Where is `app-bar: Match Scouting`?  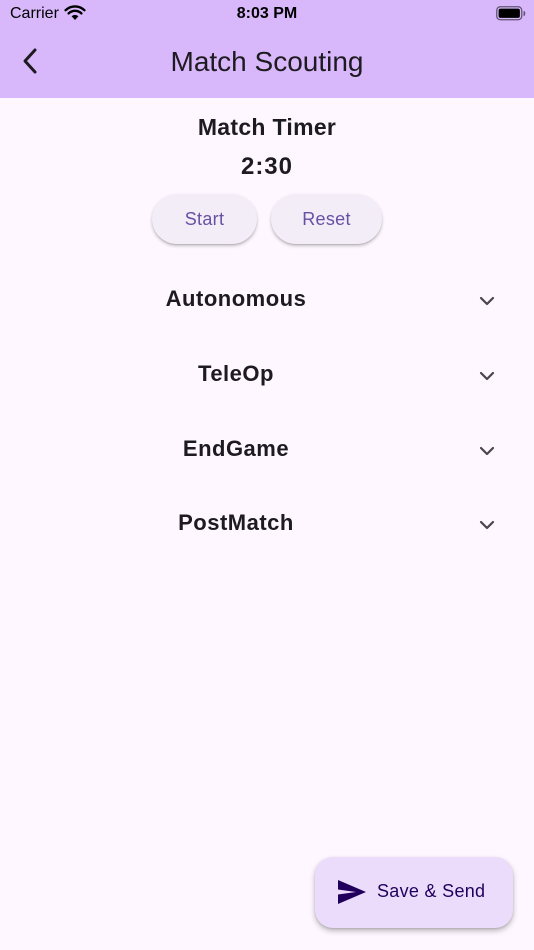 app-bar: Match Scouting is located at coordinates (267, 63).